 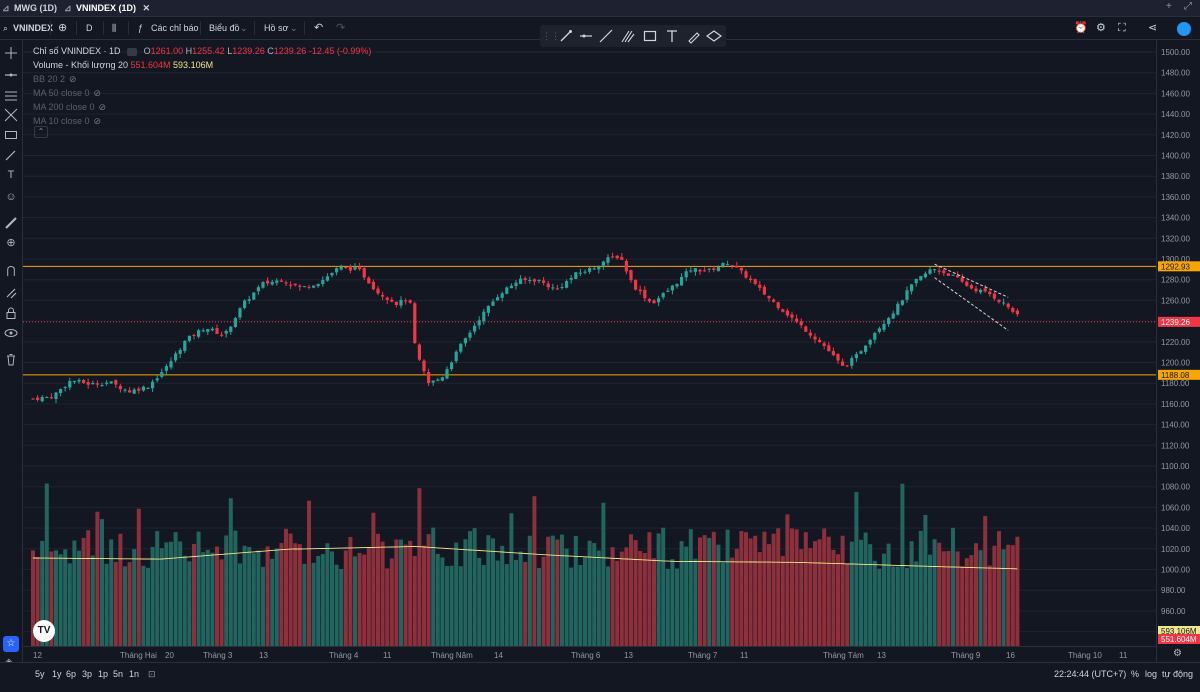 I want to click on range-button: 3p, so click(x=87, y=674).